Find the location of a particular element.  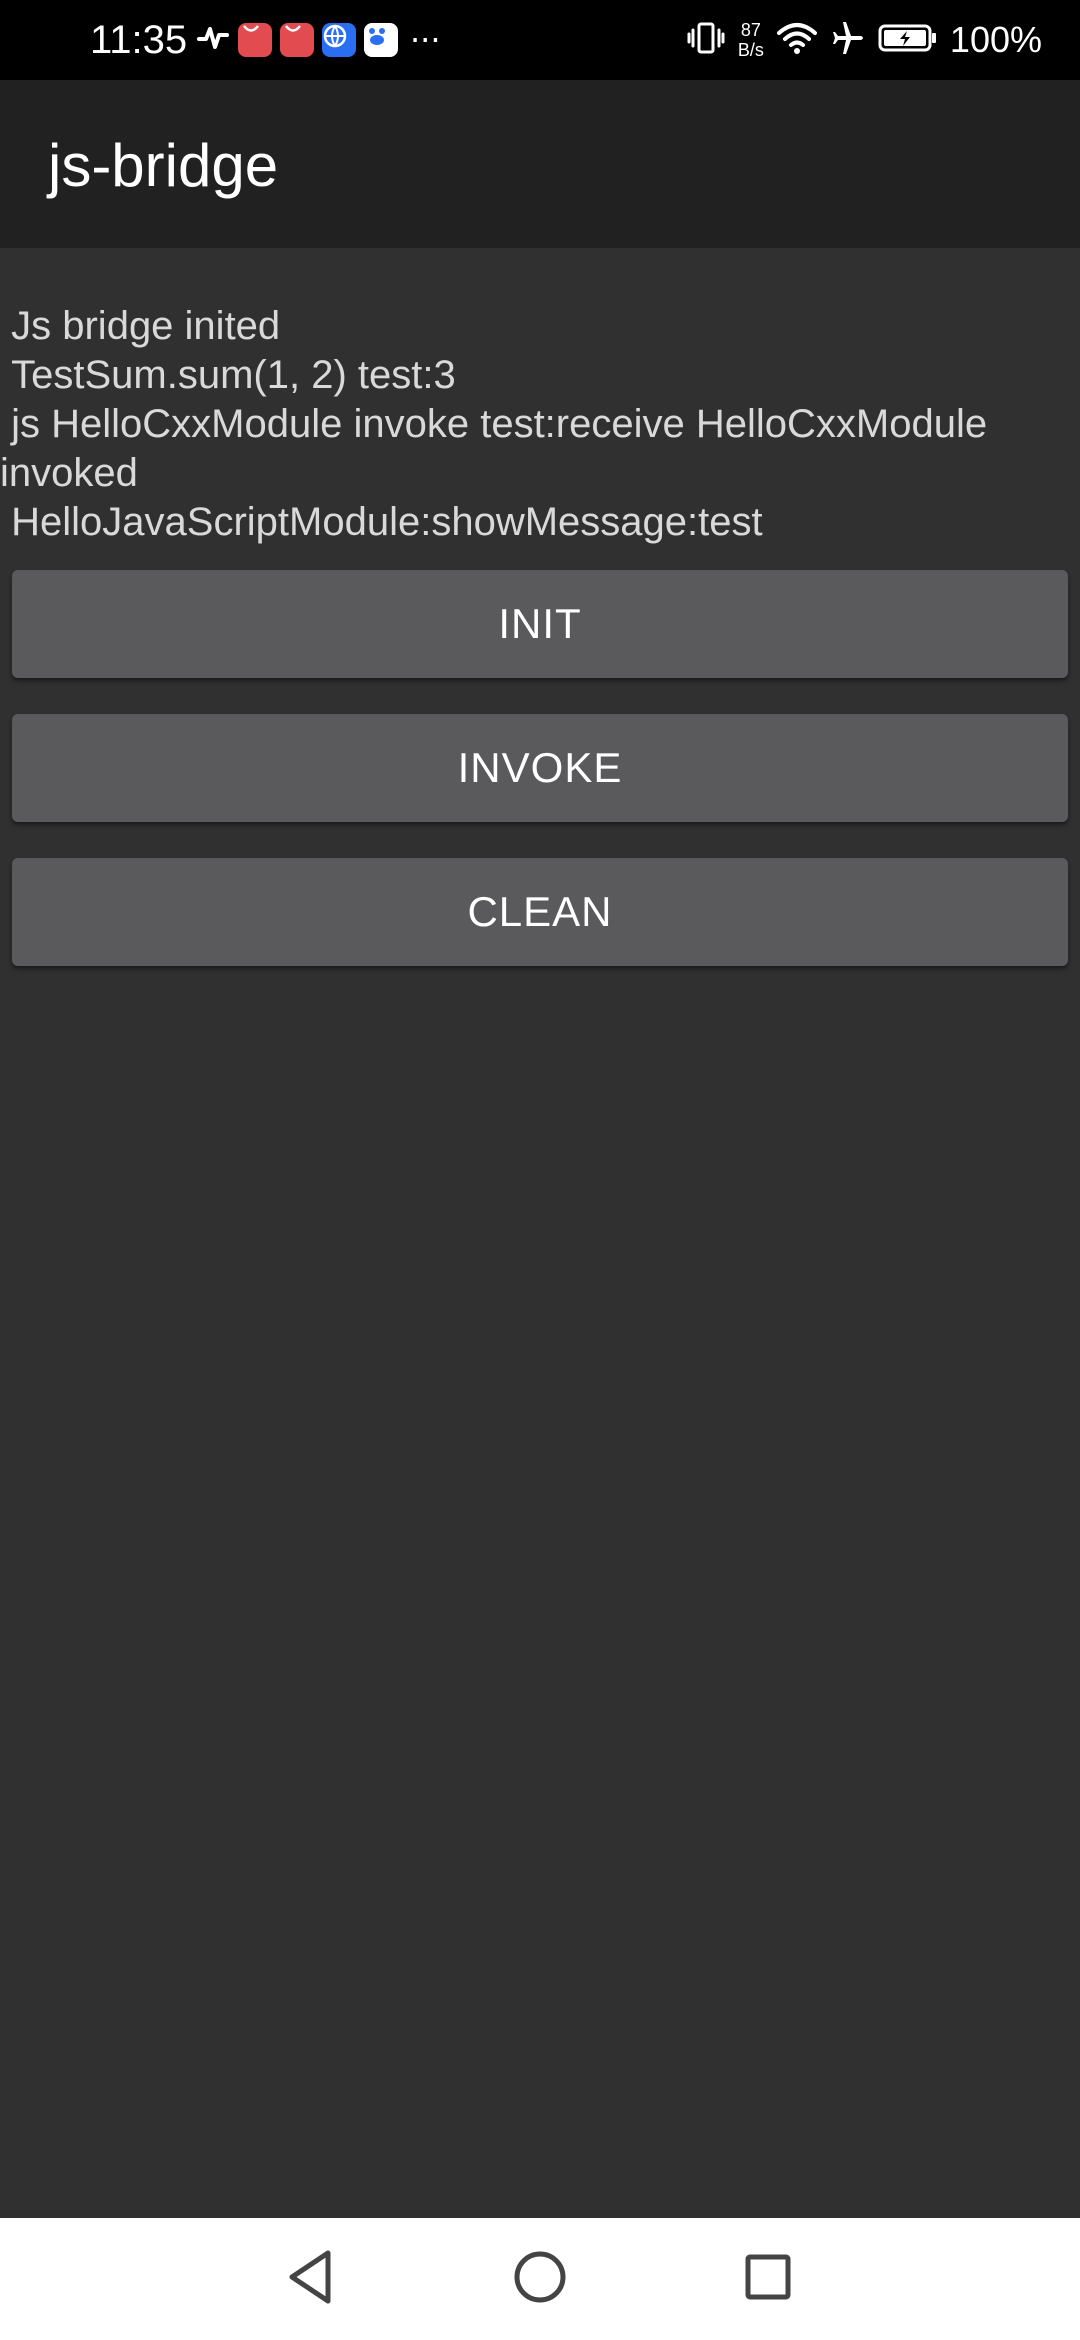

back-icon is located at coordinates (310, 2279).